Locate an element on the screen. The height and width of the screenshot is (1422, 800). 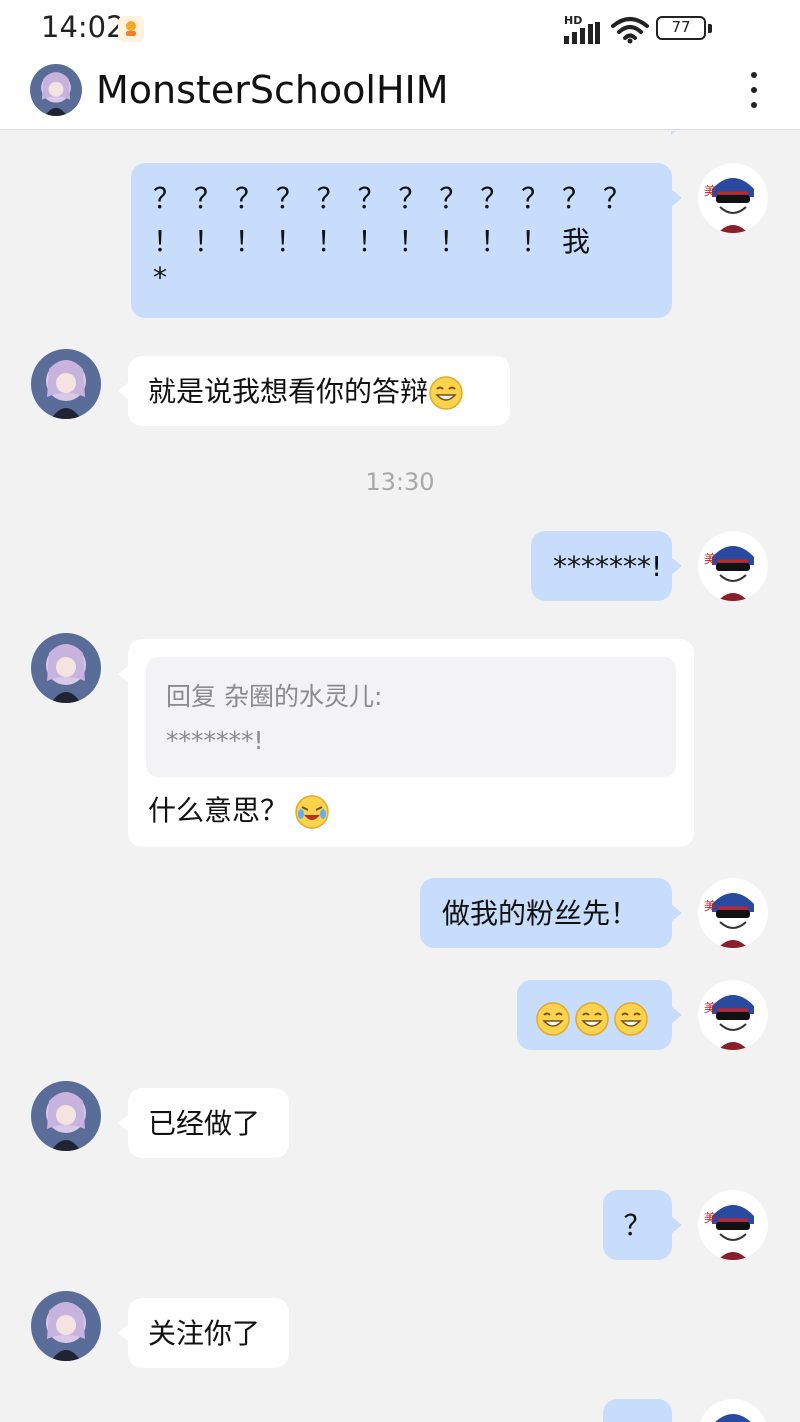
quote-text: *******! is located at coordinates (215, 740).